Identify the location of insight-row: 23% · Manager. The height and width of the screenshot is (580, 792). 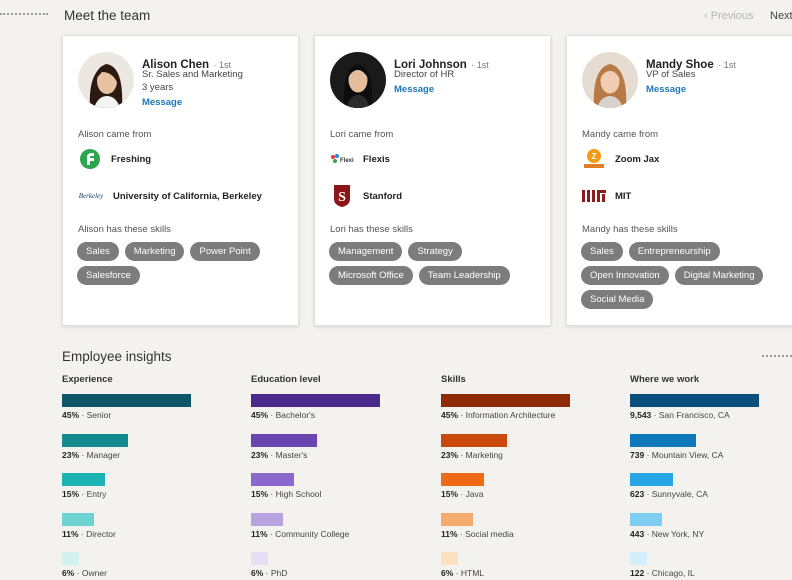
(152, 453).